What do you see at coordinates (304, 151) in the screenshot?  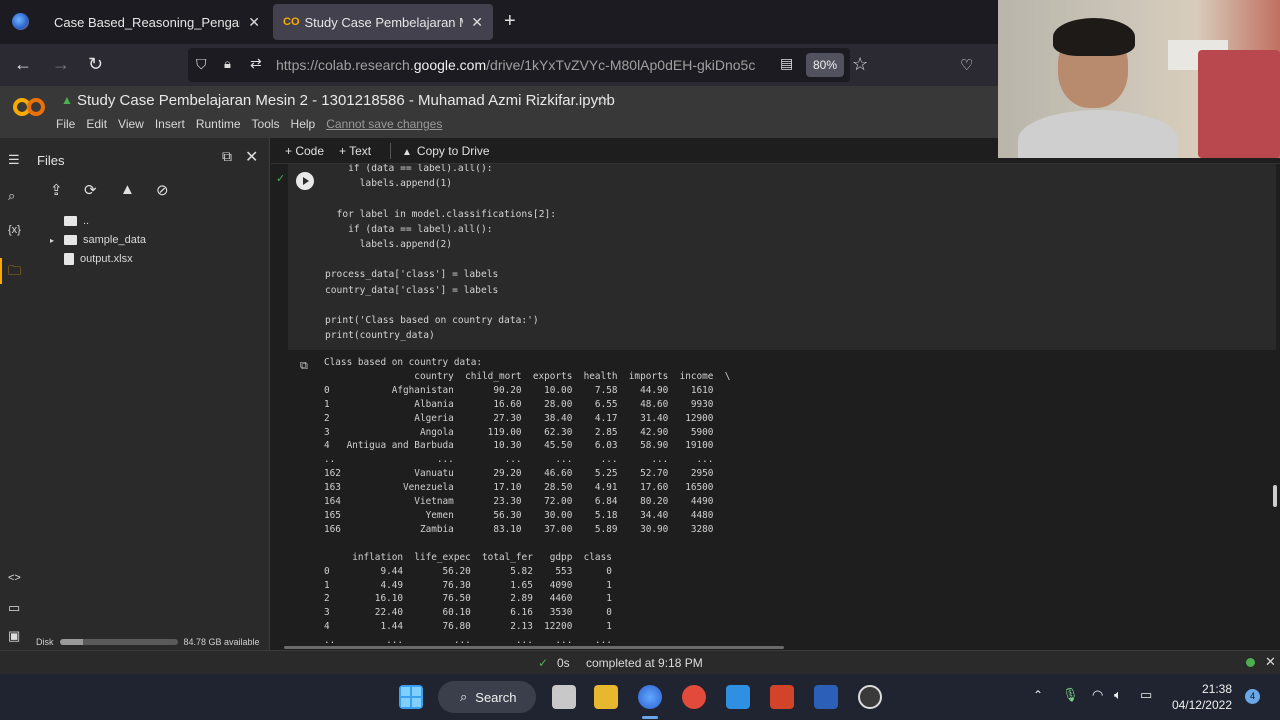 I see `add-code-button: + Code` at bounding box center [304, 151].